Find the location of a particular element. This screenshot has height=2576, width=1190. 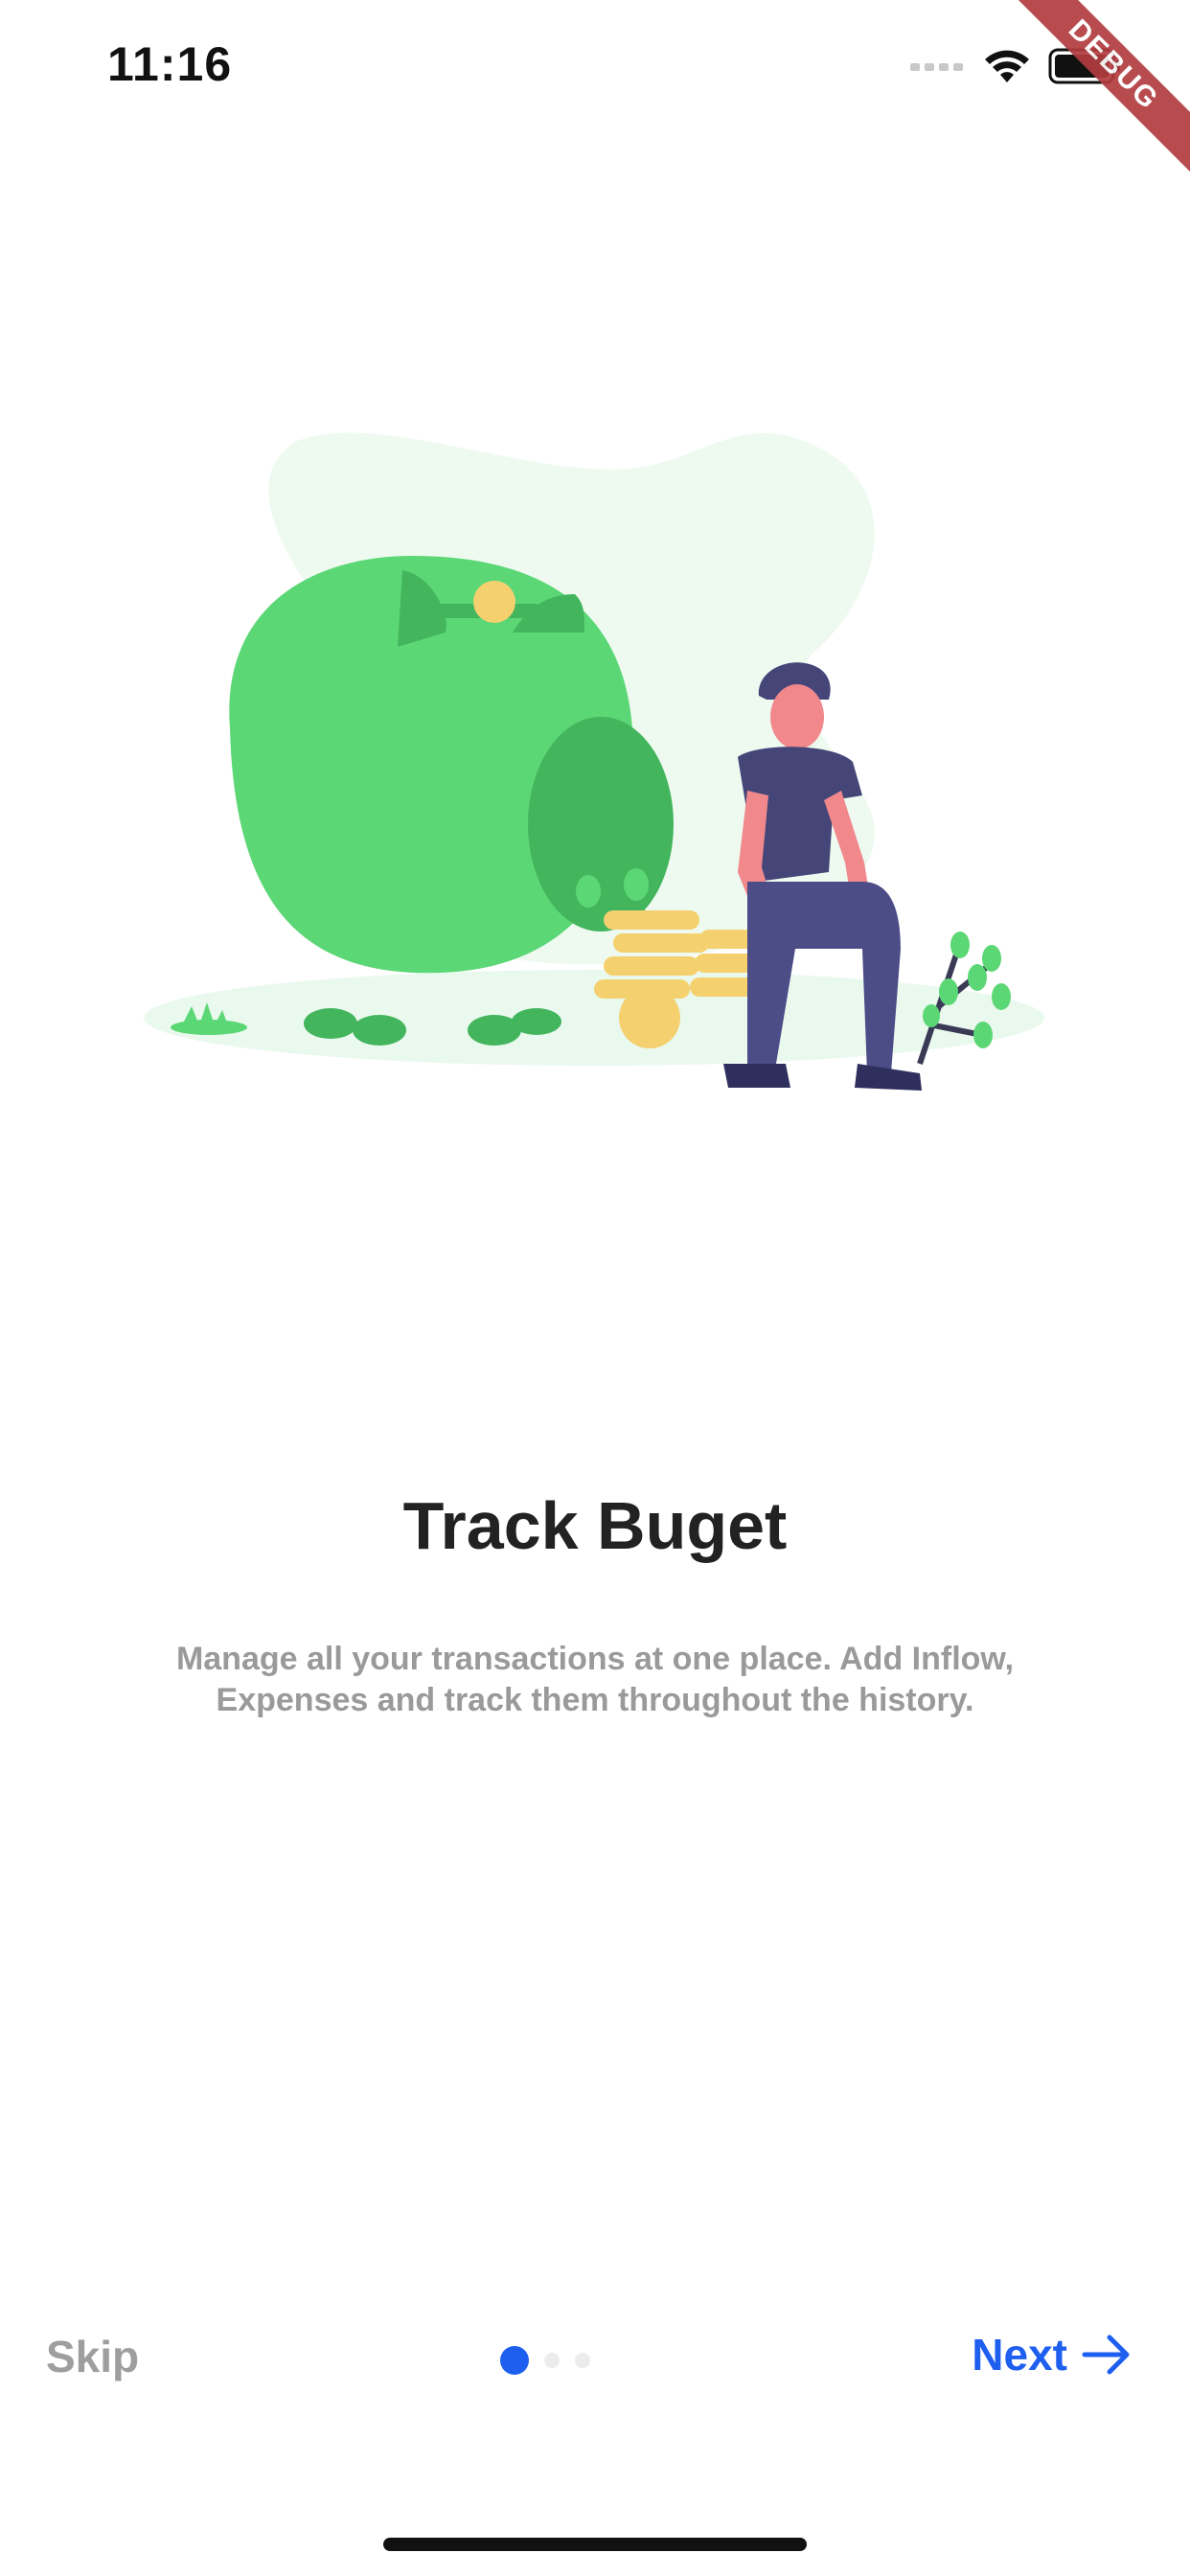

status-bar: 11:16 is located at coordinates (595, 67).